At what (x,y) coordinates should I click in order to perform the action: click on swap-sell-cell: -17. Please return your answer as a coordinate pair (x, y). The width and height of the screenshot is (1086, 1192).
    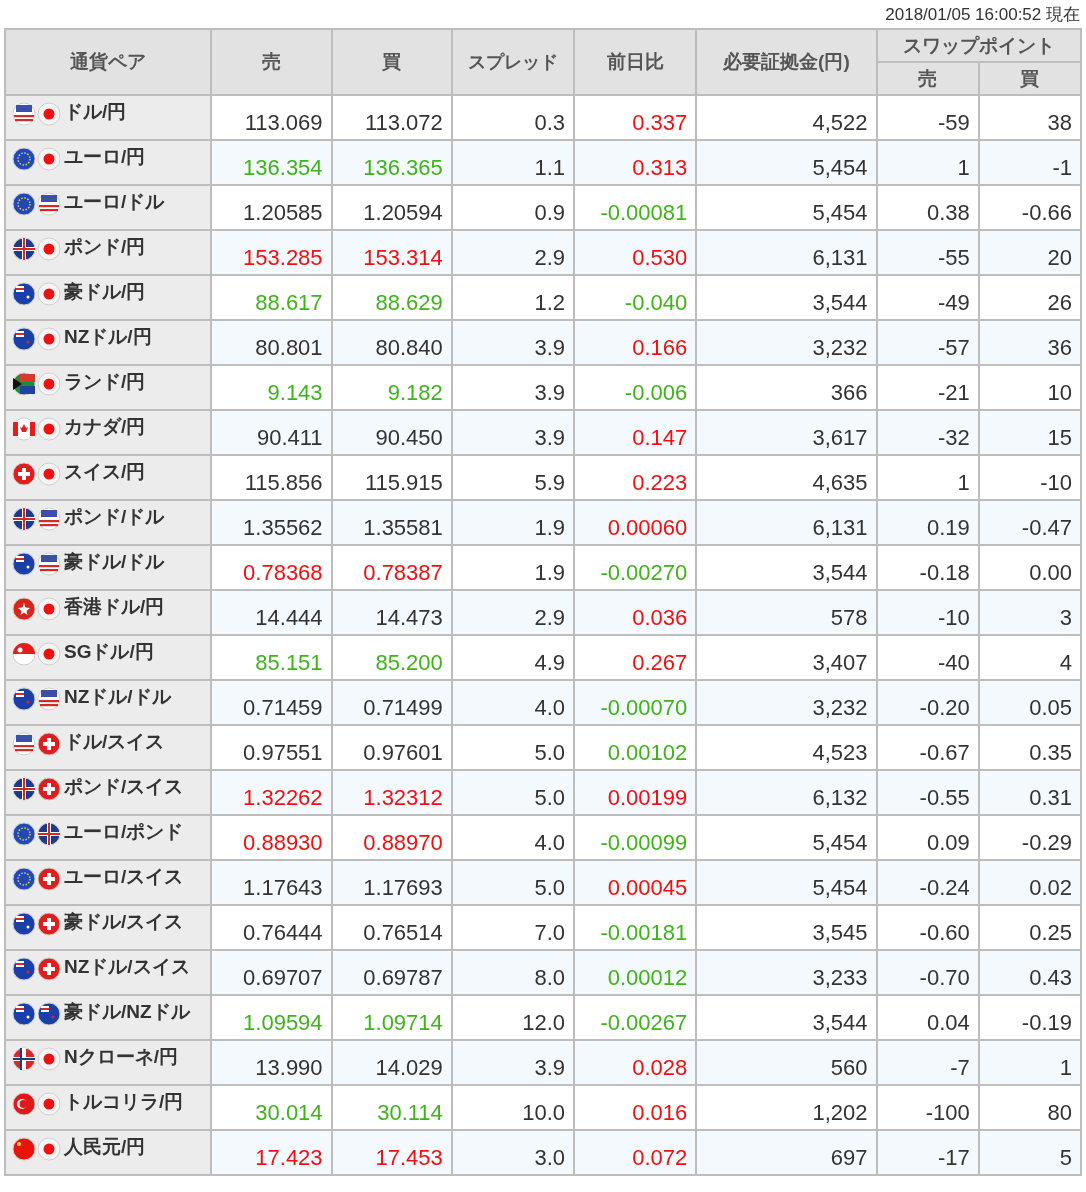
    Looking at the image, I should click on (927, 1152).